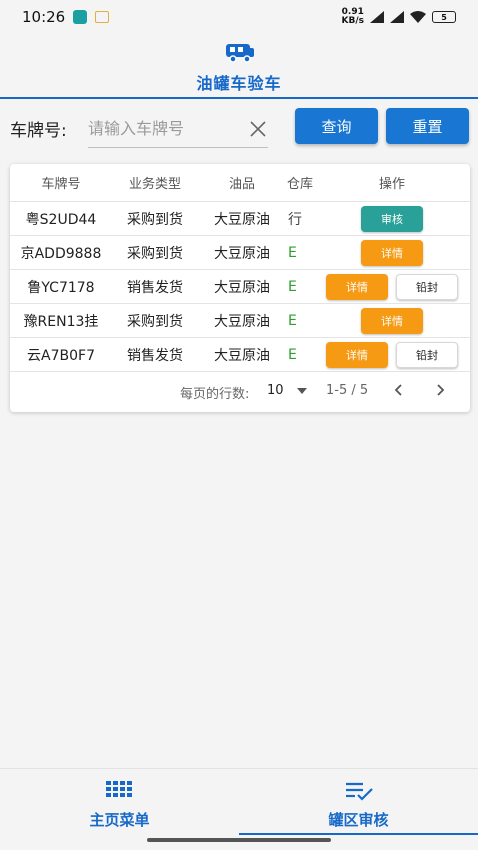  I want to click on active-tab-indicator, so click(358, 834).